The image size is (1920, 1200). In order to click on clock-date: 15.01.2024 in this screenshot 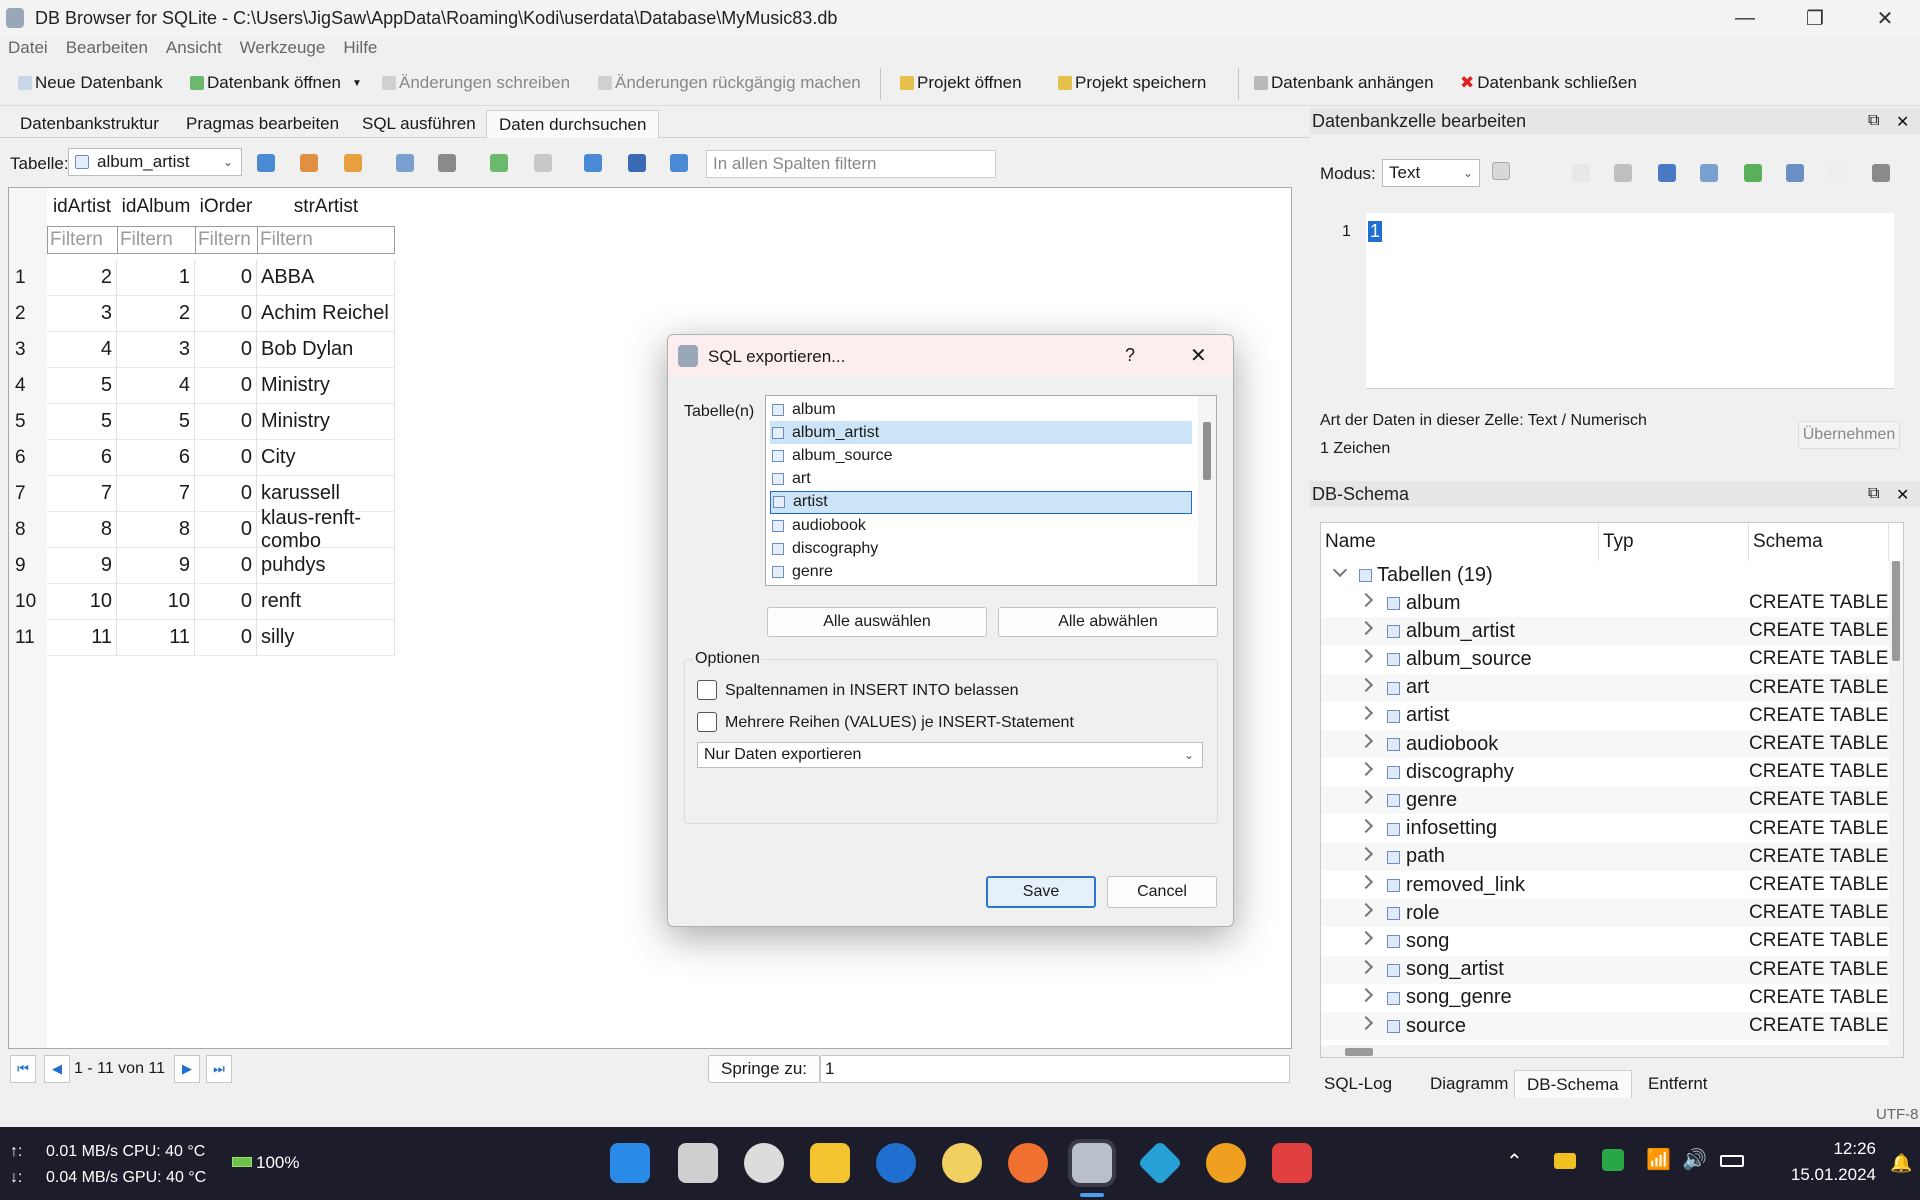, I will do `click(1821, 1175)`.